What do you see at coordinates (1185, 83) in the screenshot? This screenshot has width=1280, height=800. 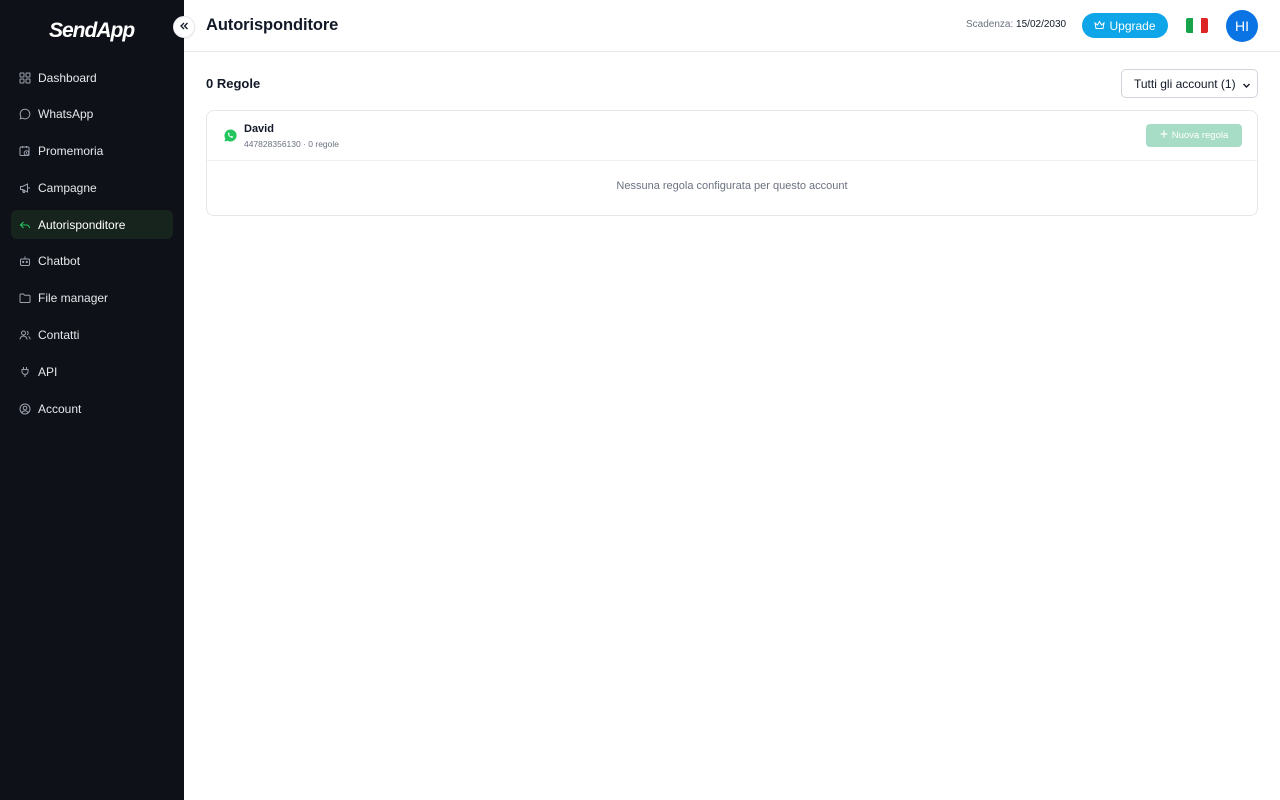 I see `account-filter-value: Tutti gli account (1)` at bounding box center [1185, 83].